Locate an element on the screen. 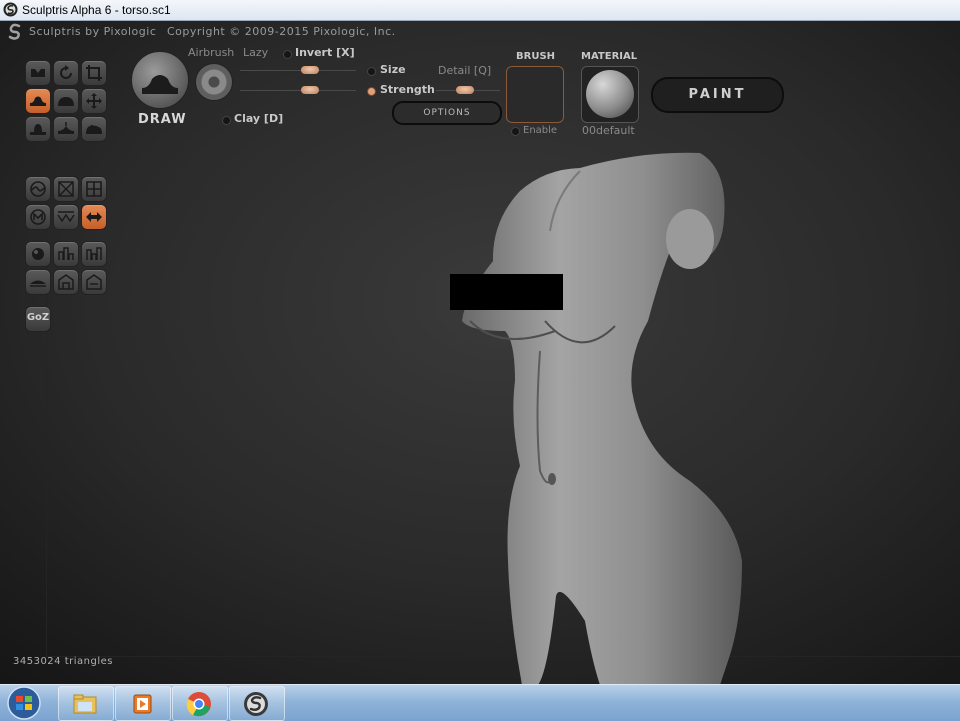 This screenshot has height=721, width=960. grab-tool-button is located at coordinates (94, 101).